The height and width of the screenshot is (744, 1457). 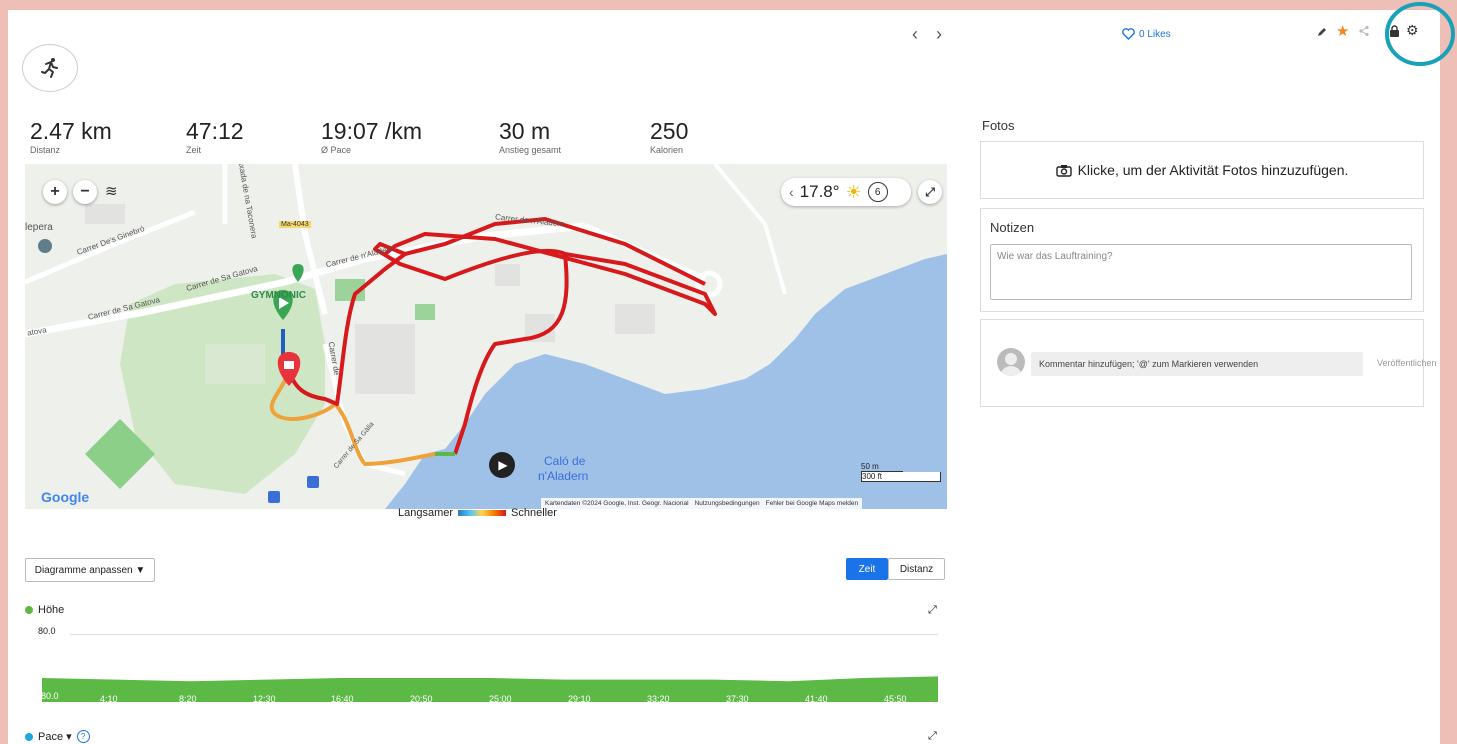 What do you see at coordinates (1011, 362) in the screenshot?
I see `avatar` at bounding box center [1011, 362].